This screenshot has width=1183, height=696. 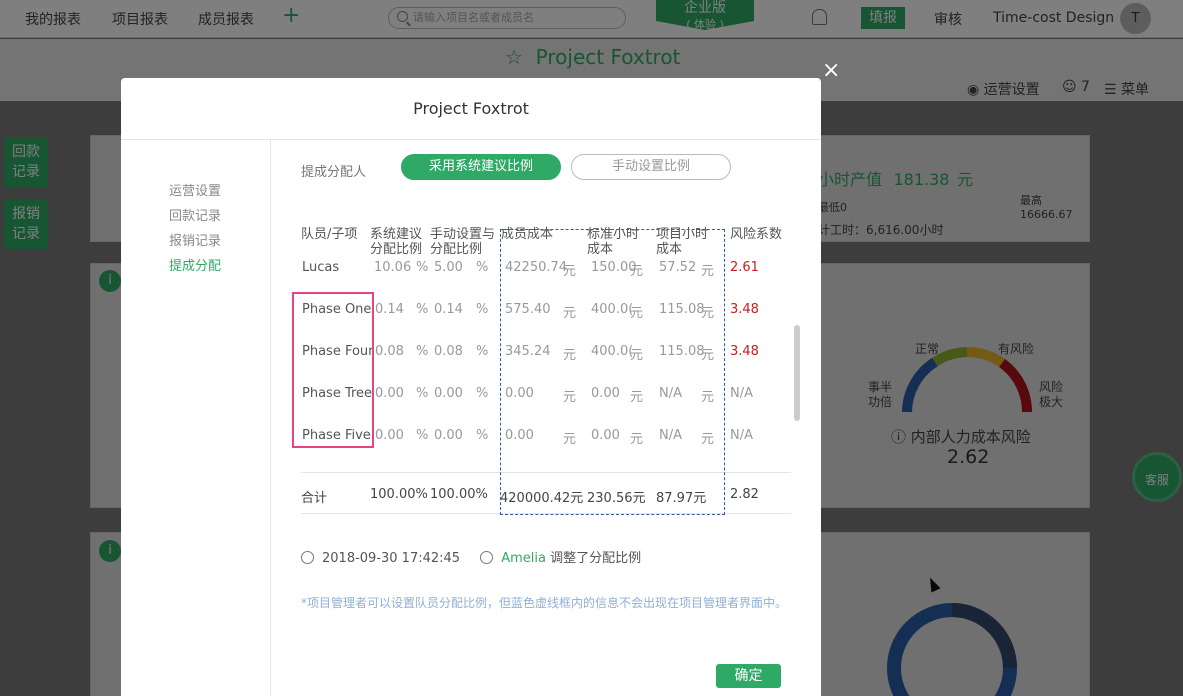 I want to click on dialog-nav-commission: 提成分配, so click(x=195, y=264).